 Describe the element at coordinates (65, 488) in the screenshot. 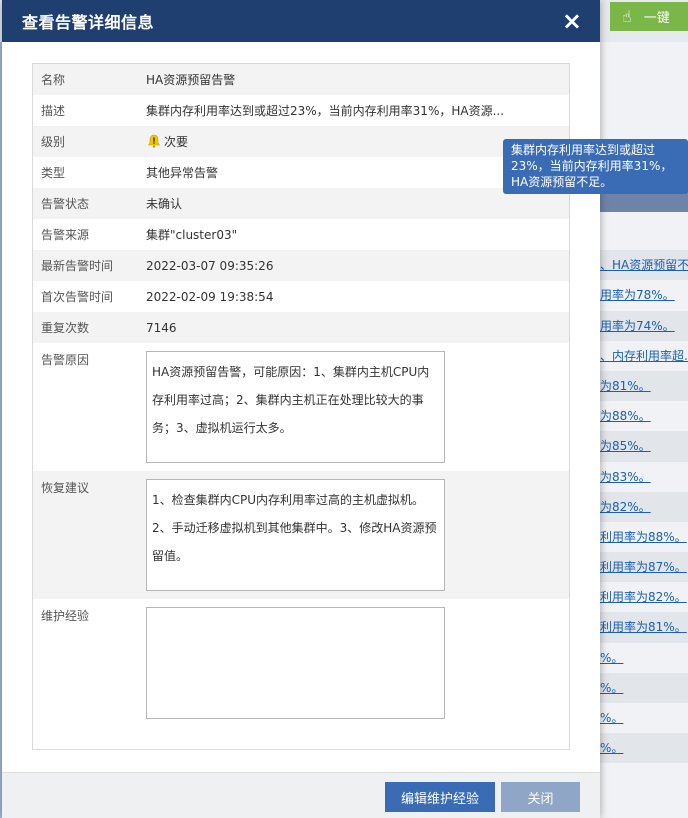

I see `advice-label: 恢复建议` at that location.